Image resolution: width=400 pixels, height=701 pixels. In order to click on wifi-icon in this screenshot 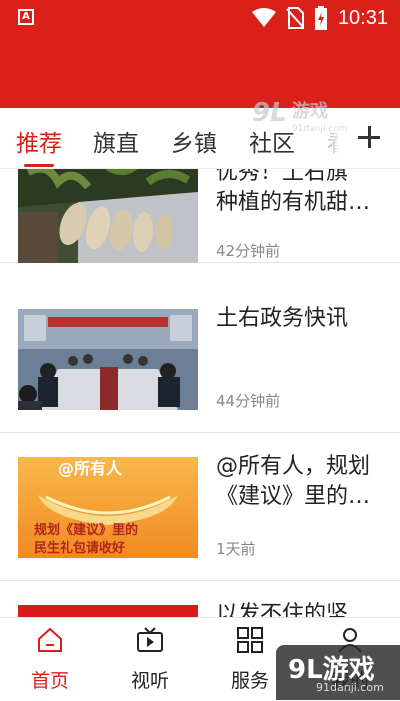, I will do `click(263, 17)`.